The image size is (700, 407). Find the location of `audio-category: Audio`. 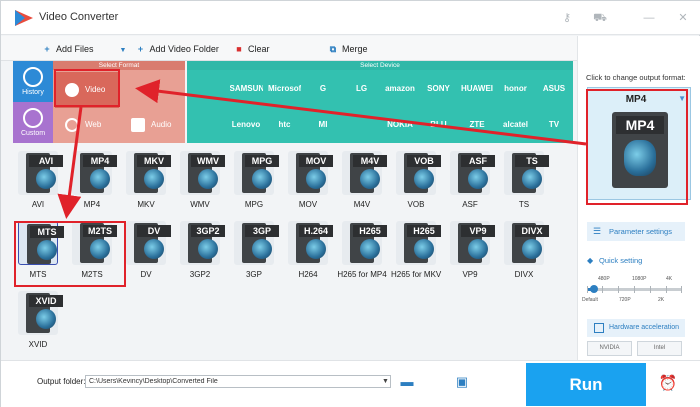

audio-category: Audio is located at coordinates (153, 125).